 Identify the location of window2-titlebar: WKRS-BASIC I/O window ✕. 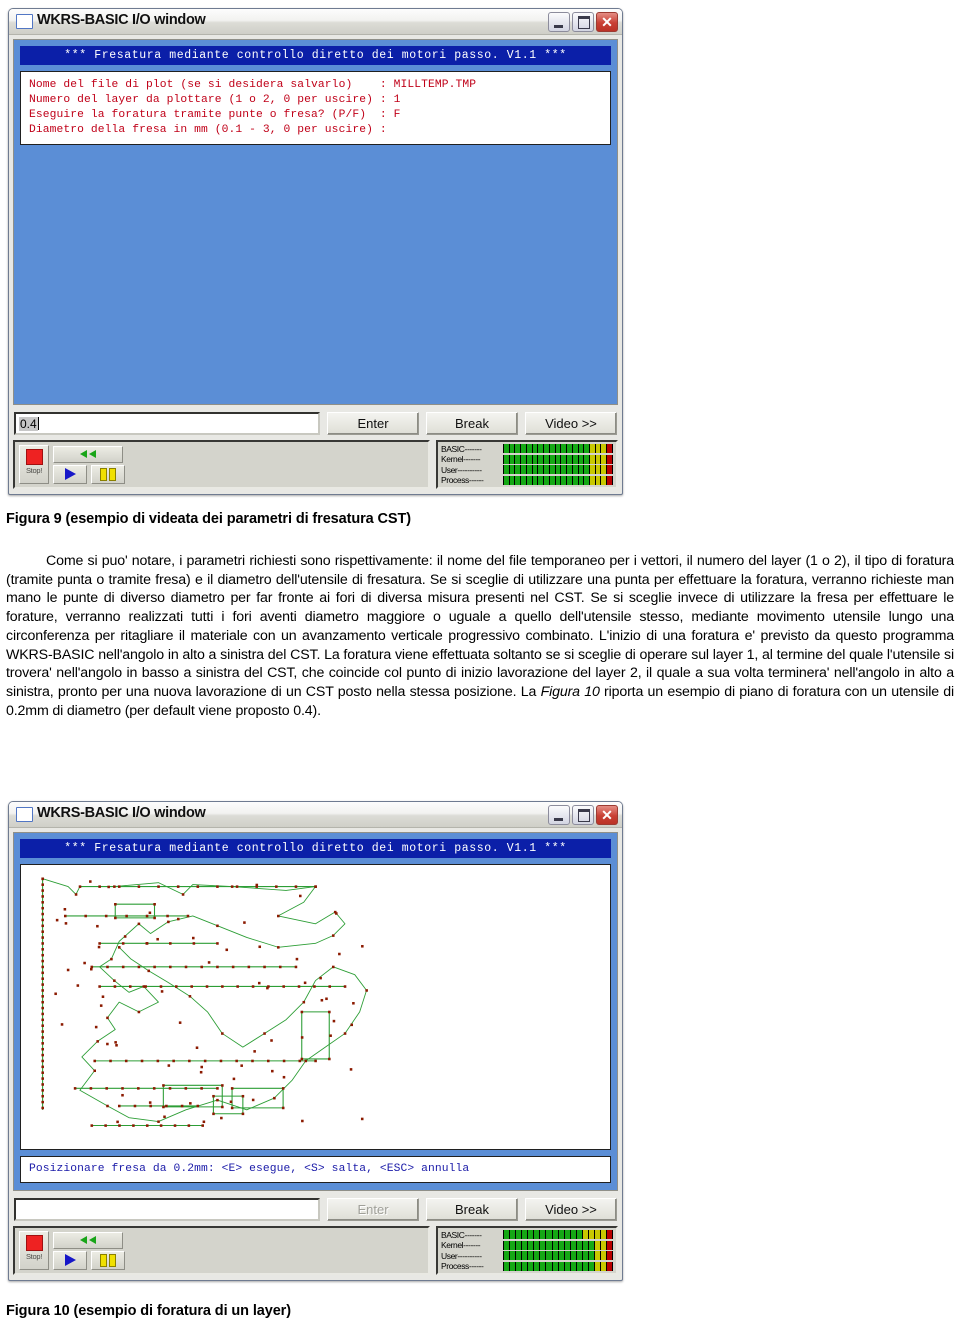
(315, 815).